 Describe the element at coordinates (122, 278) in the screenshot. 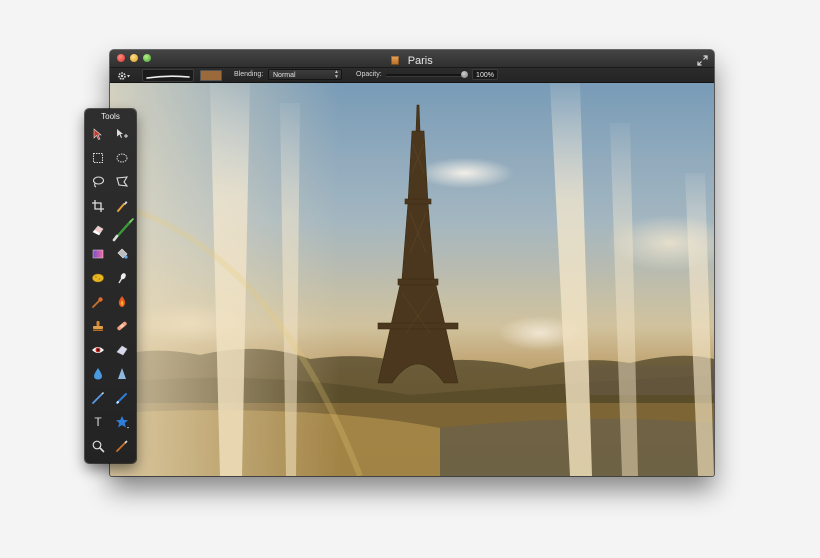

I see `smudge-icon` at that location.